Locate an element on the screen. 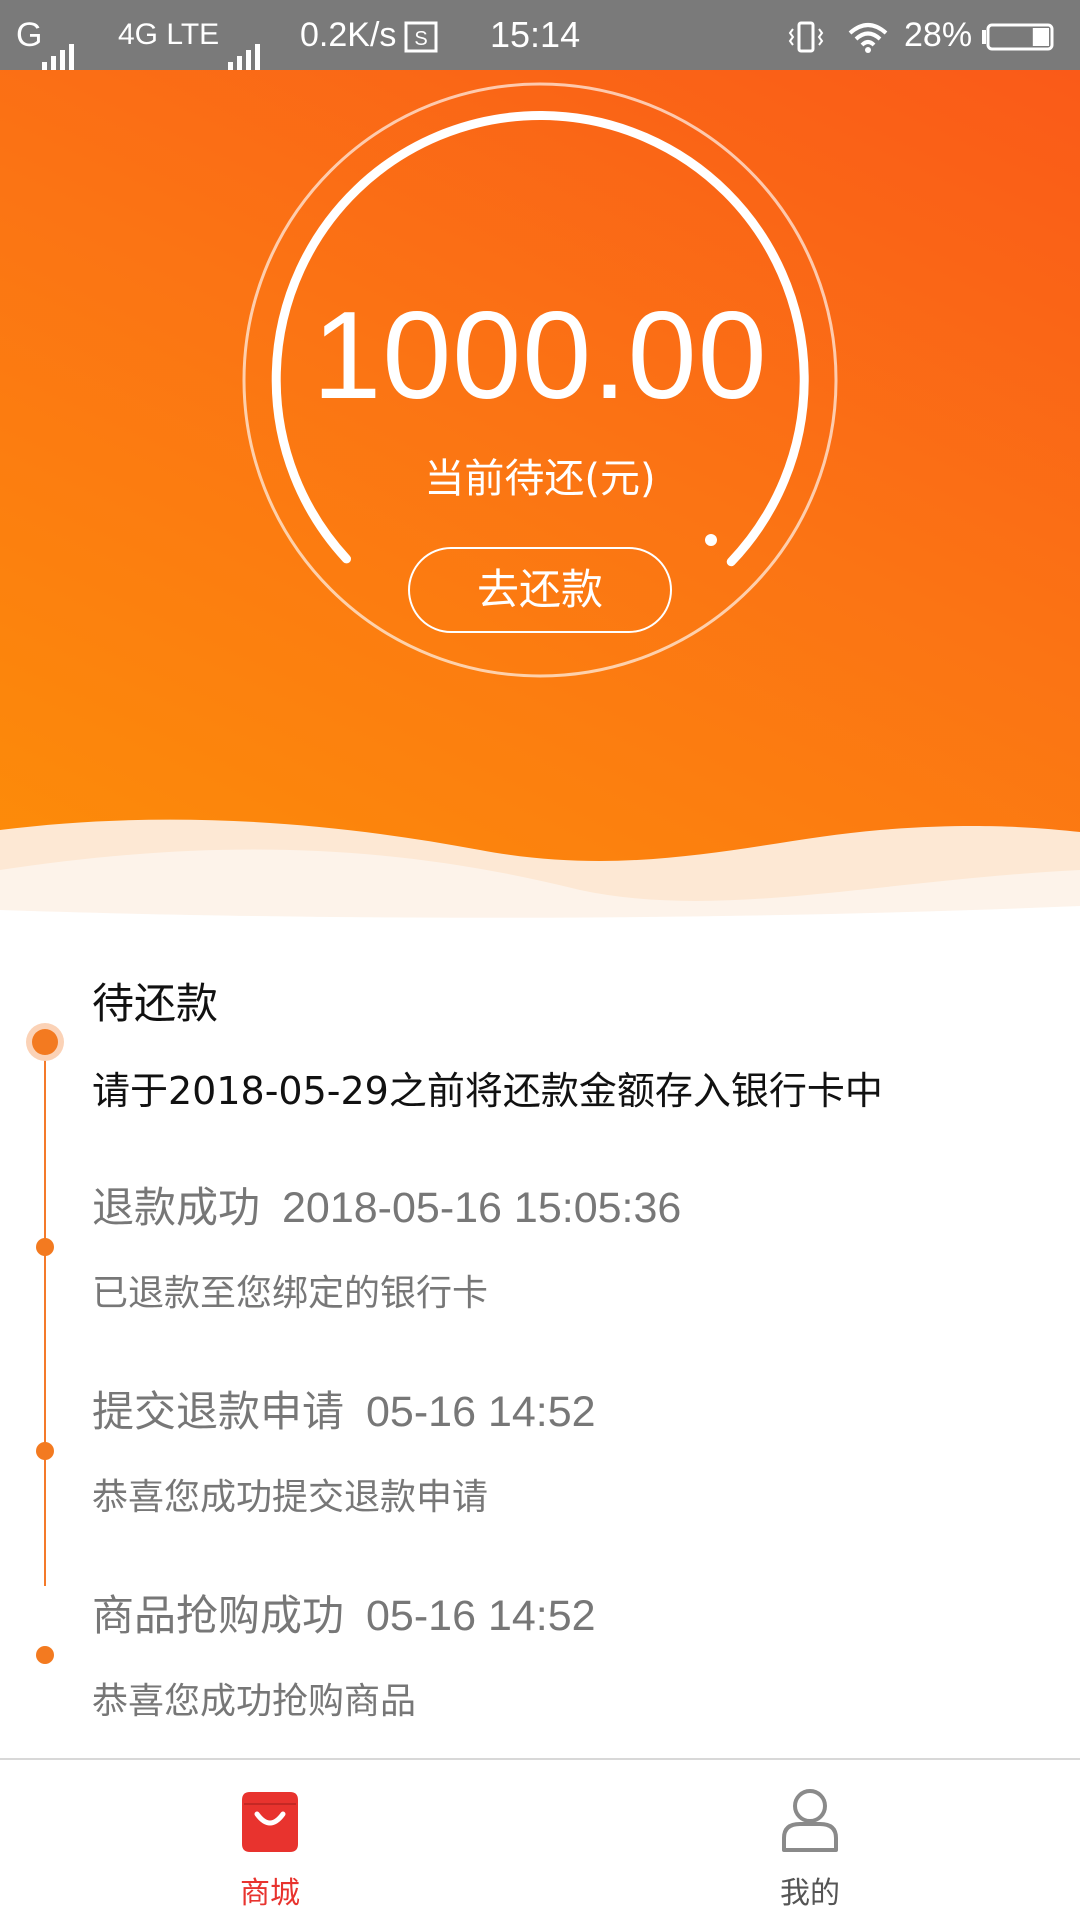  shopping-bag-icon is located at coordinates (270, 1822).